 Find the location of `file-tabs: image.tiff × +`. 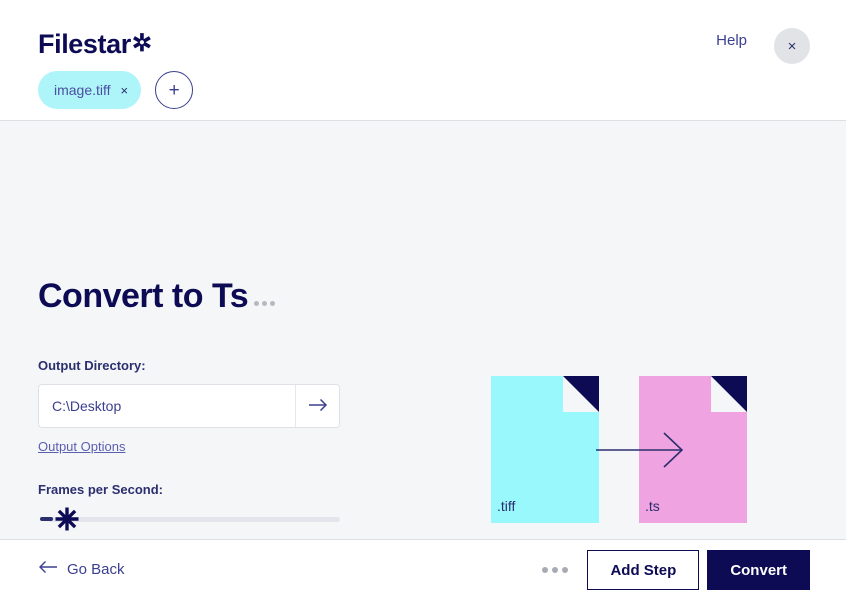

file-tabs: image.tiff × + is located at coordinates (116, 90).